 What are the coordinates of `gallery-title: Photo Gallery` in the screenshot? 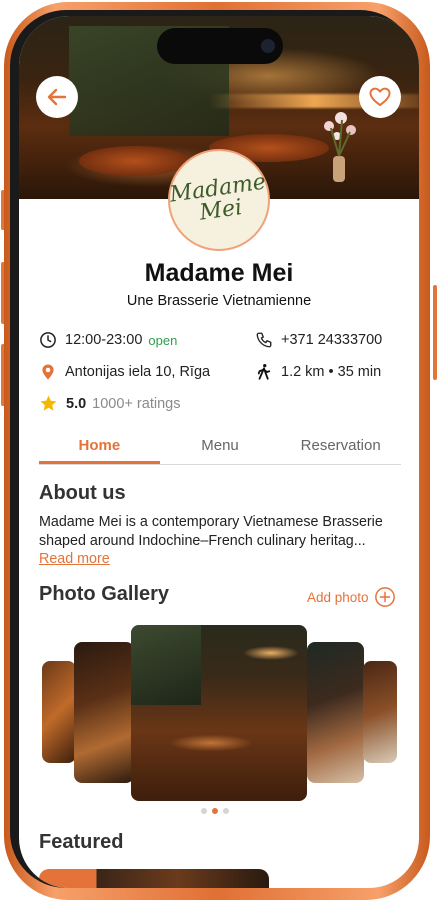 It's located at (104, 594).